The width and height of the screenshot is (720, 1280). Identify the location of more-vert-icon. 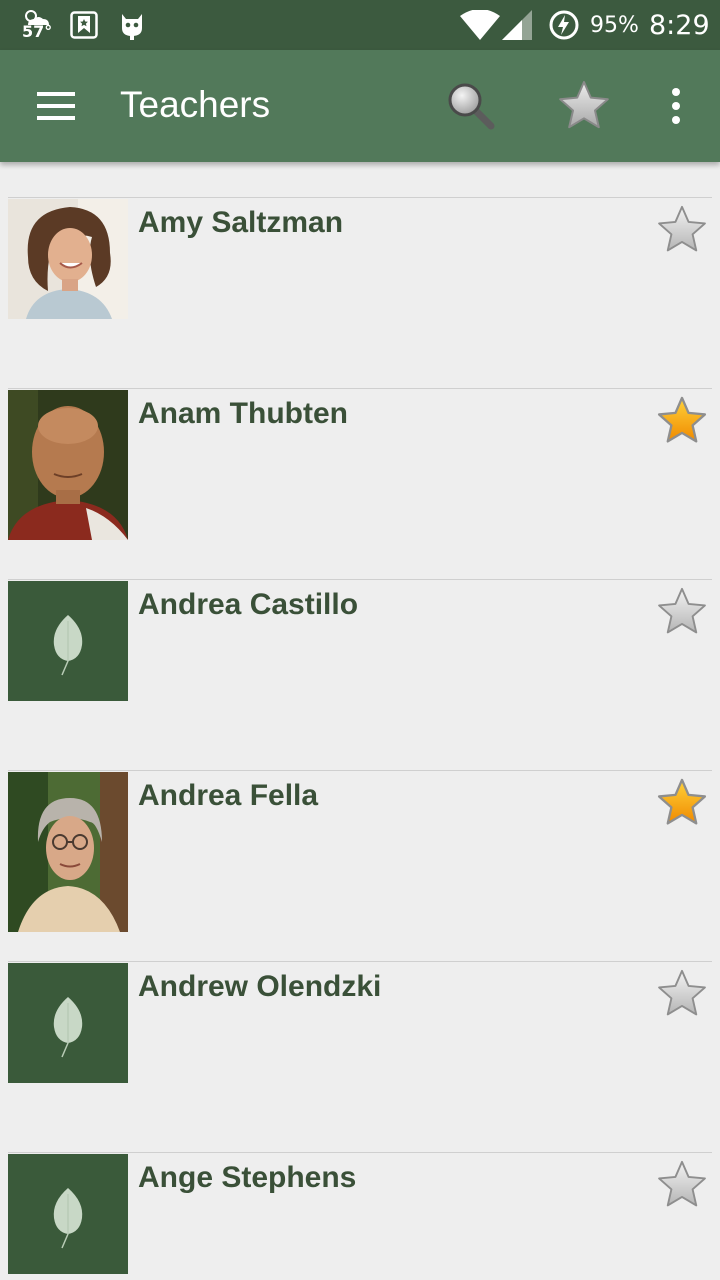
(676, 106).